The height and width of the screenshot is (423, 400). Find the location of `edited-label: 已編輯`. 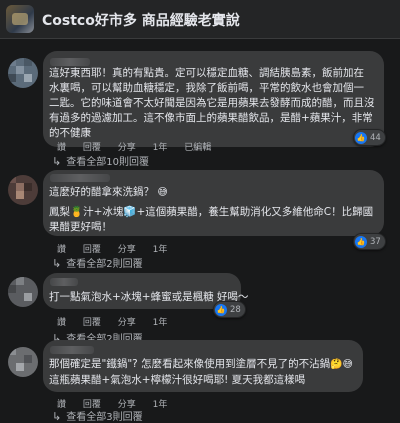

edited-label: 已編輯 is located at coordinates (198, 148).